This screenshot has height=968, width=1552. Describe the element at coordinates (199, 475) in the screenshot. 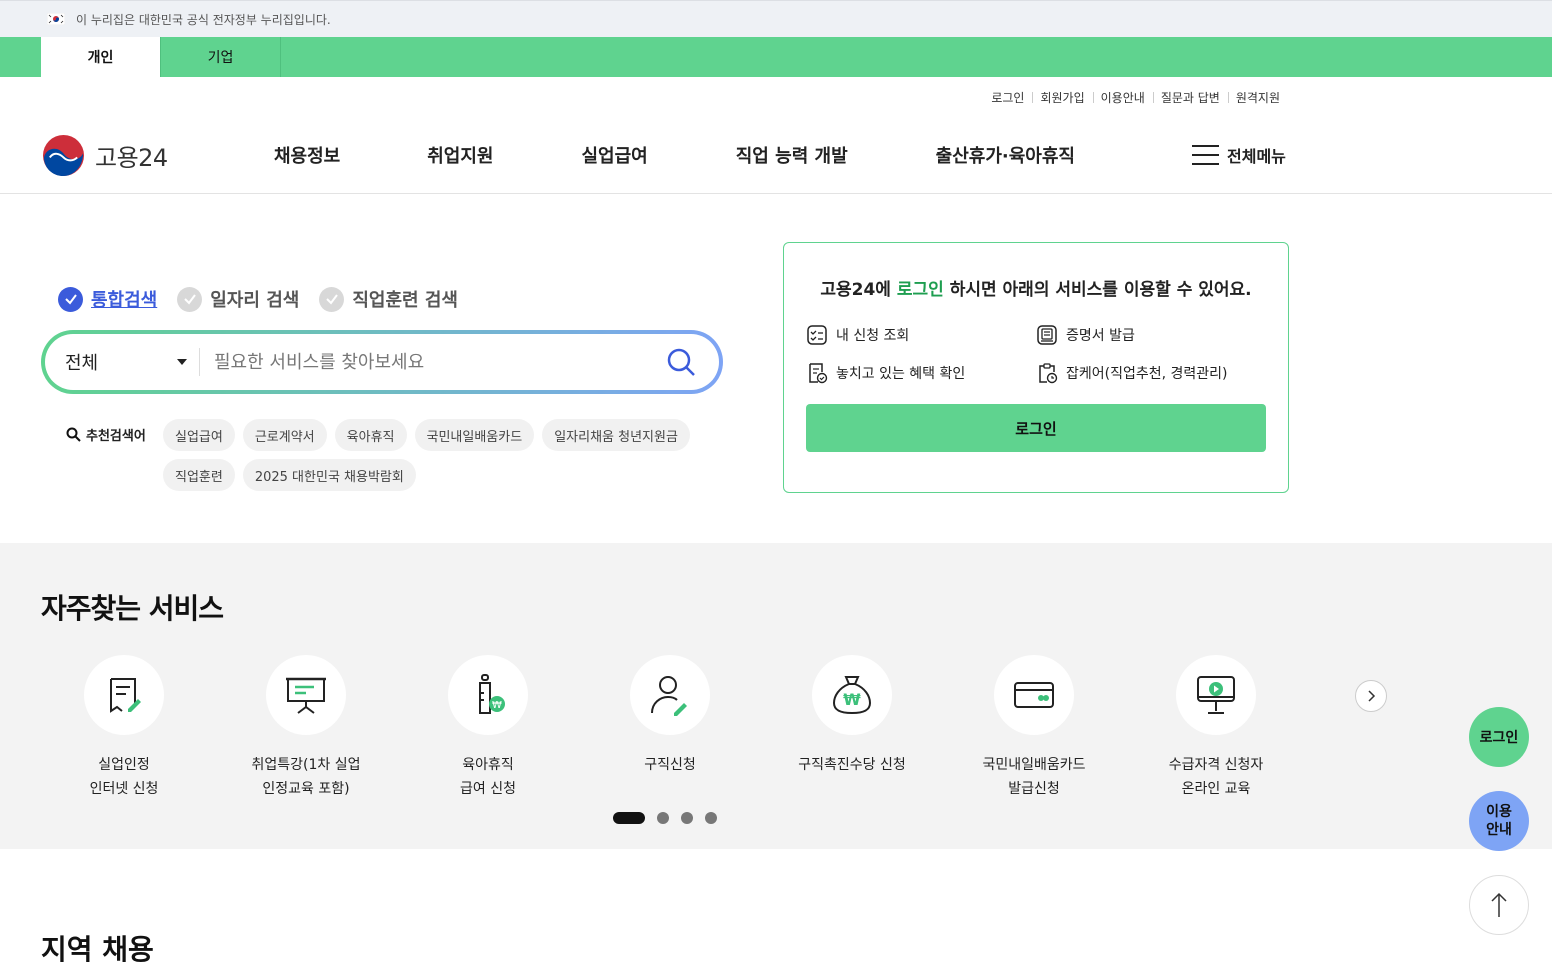

I see `keyword-tag: 직업훈련` at that location.